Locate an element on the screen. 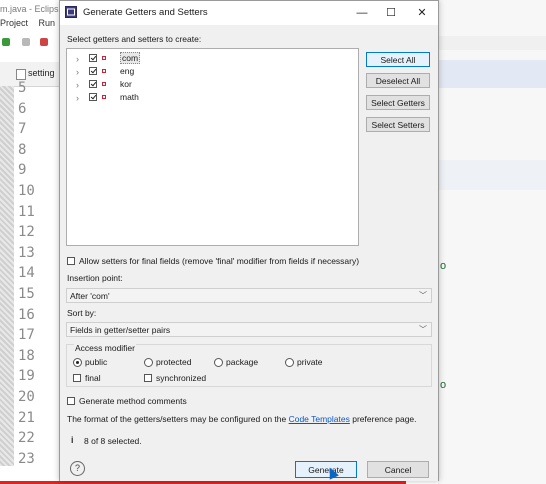  tree-item-kor: › kor is located at coordinates (176, 85).